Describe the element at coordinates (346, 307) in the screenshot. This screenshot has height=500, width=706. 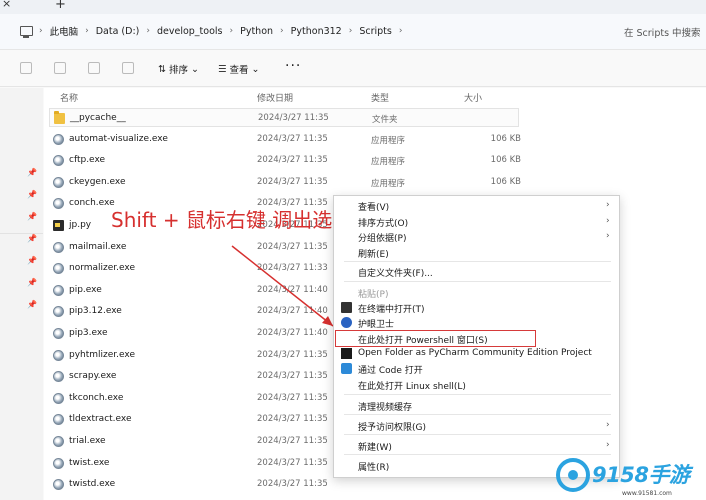
I see `terminal-icon` at that location.